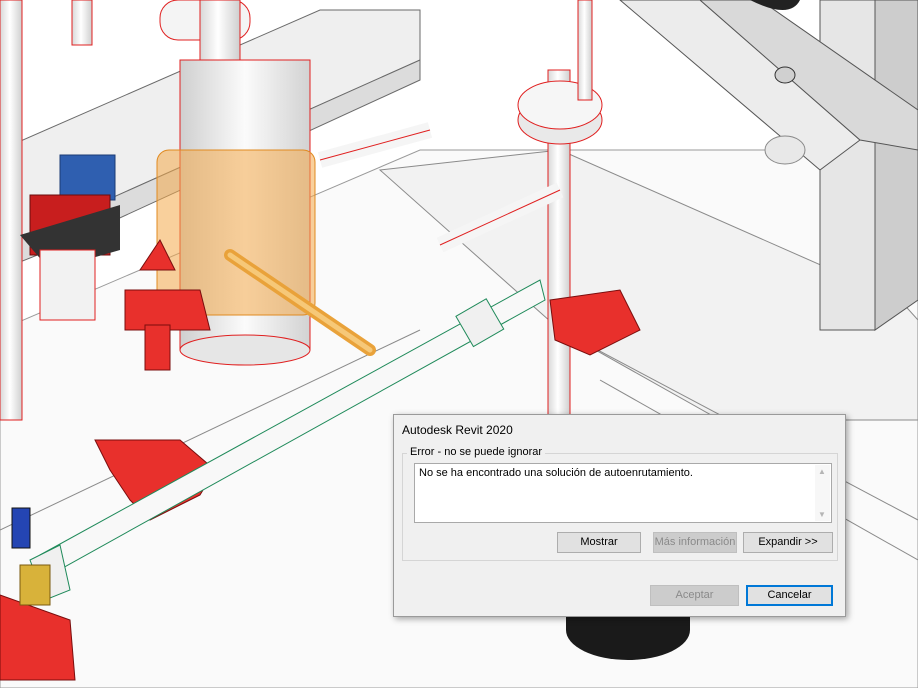 Image resolution: width=918 pixels, height=688 pixels. Describe the element at coordinates (822, 514) in the screenshot. I see `scroll-down-icon: ▼` at that location.